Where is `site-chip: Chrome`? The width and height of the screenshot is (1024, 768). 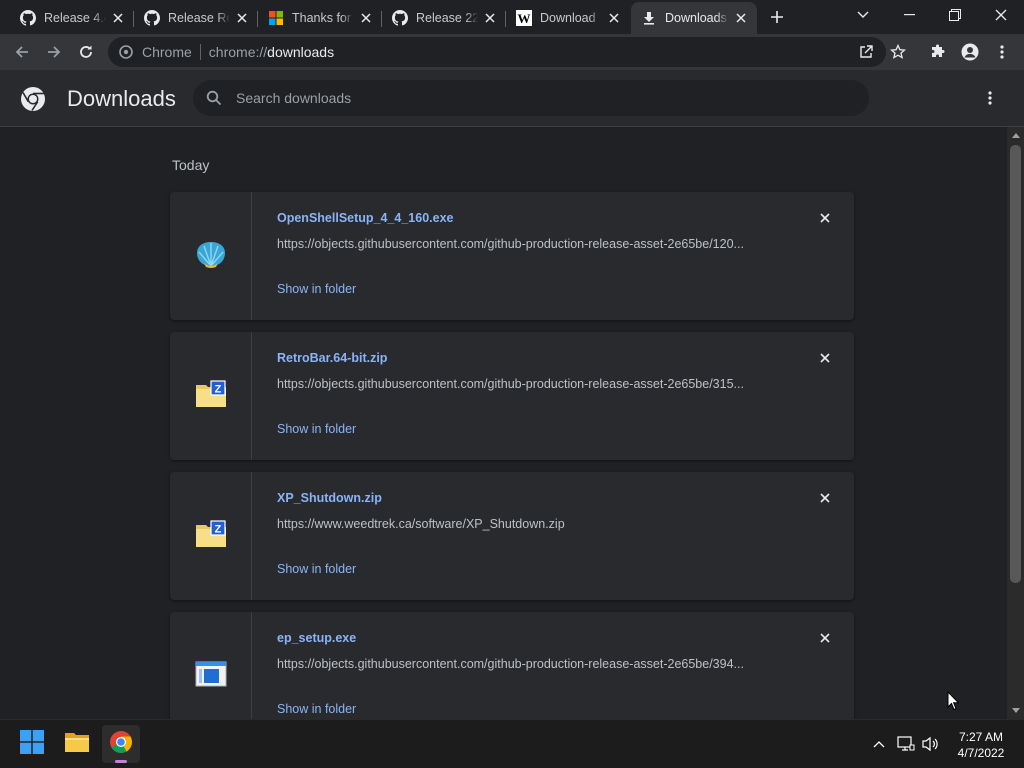 site-chip: Chrome is located at coordinates (167, 52).